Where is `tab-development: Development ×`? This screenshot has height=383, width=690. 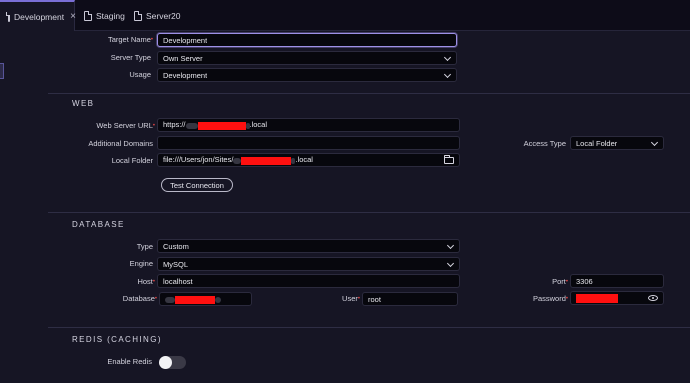
tab-development: Development × is located at coordinates (38, 15).